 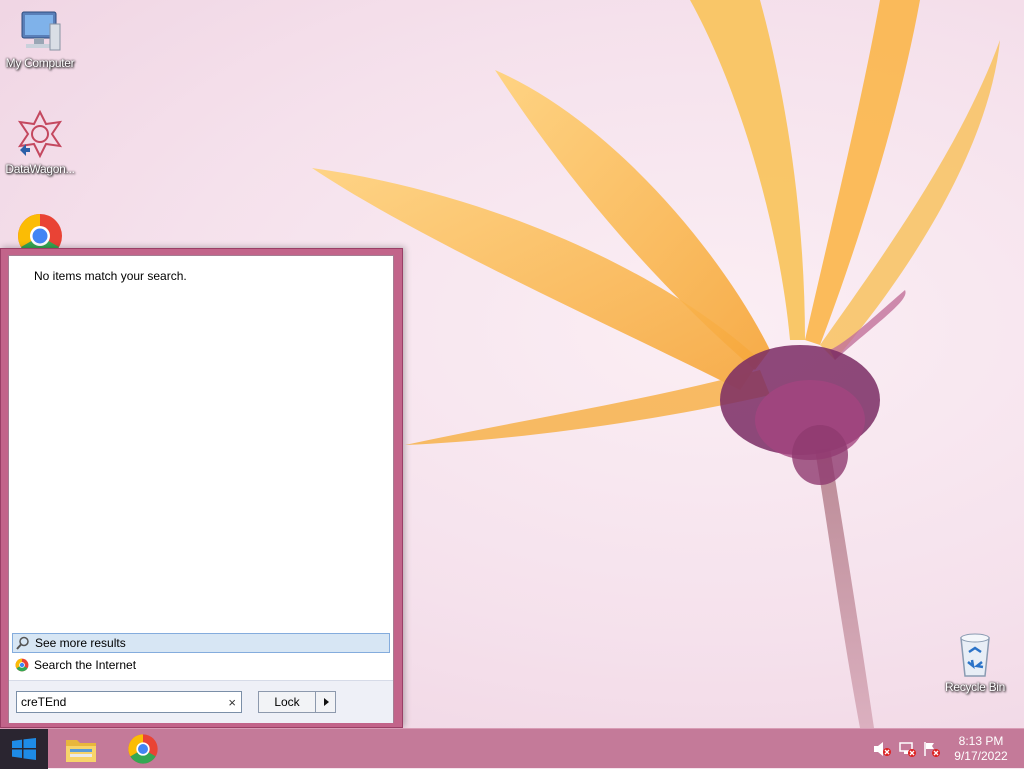 What do you see at coordinates (80, 643) in the screenshot?
I see `see-more-results-label: See more results` at bounding box center [80, 643].